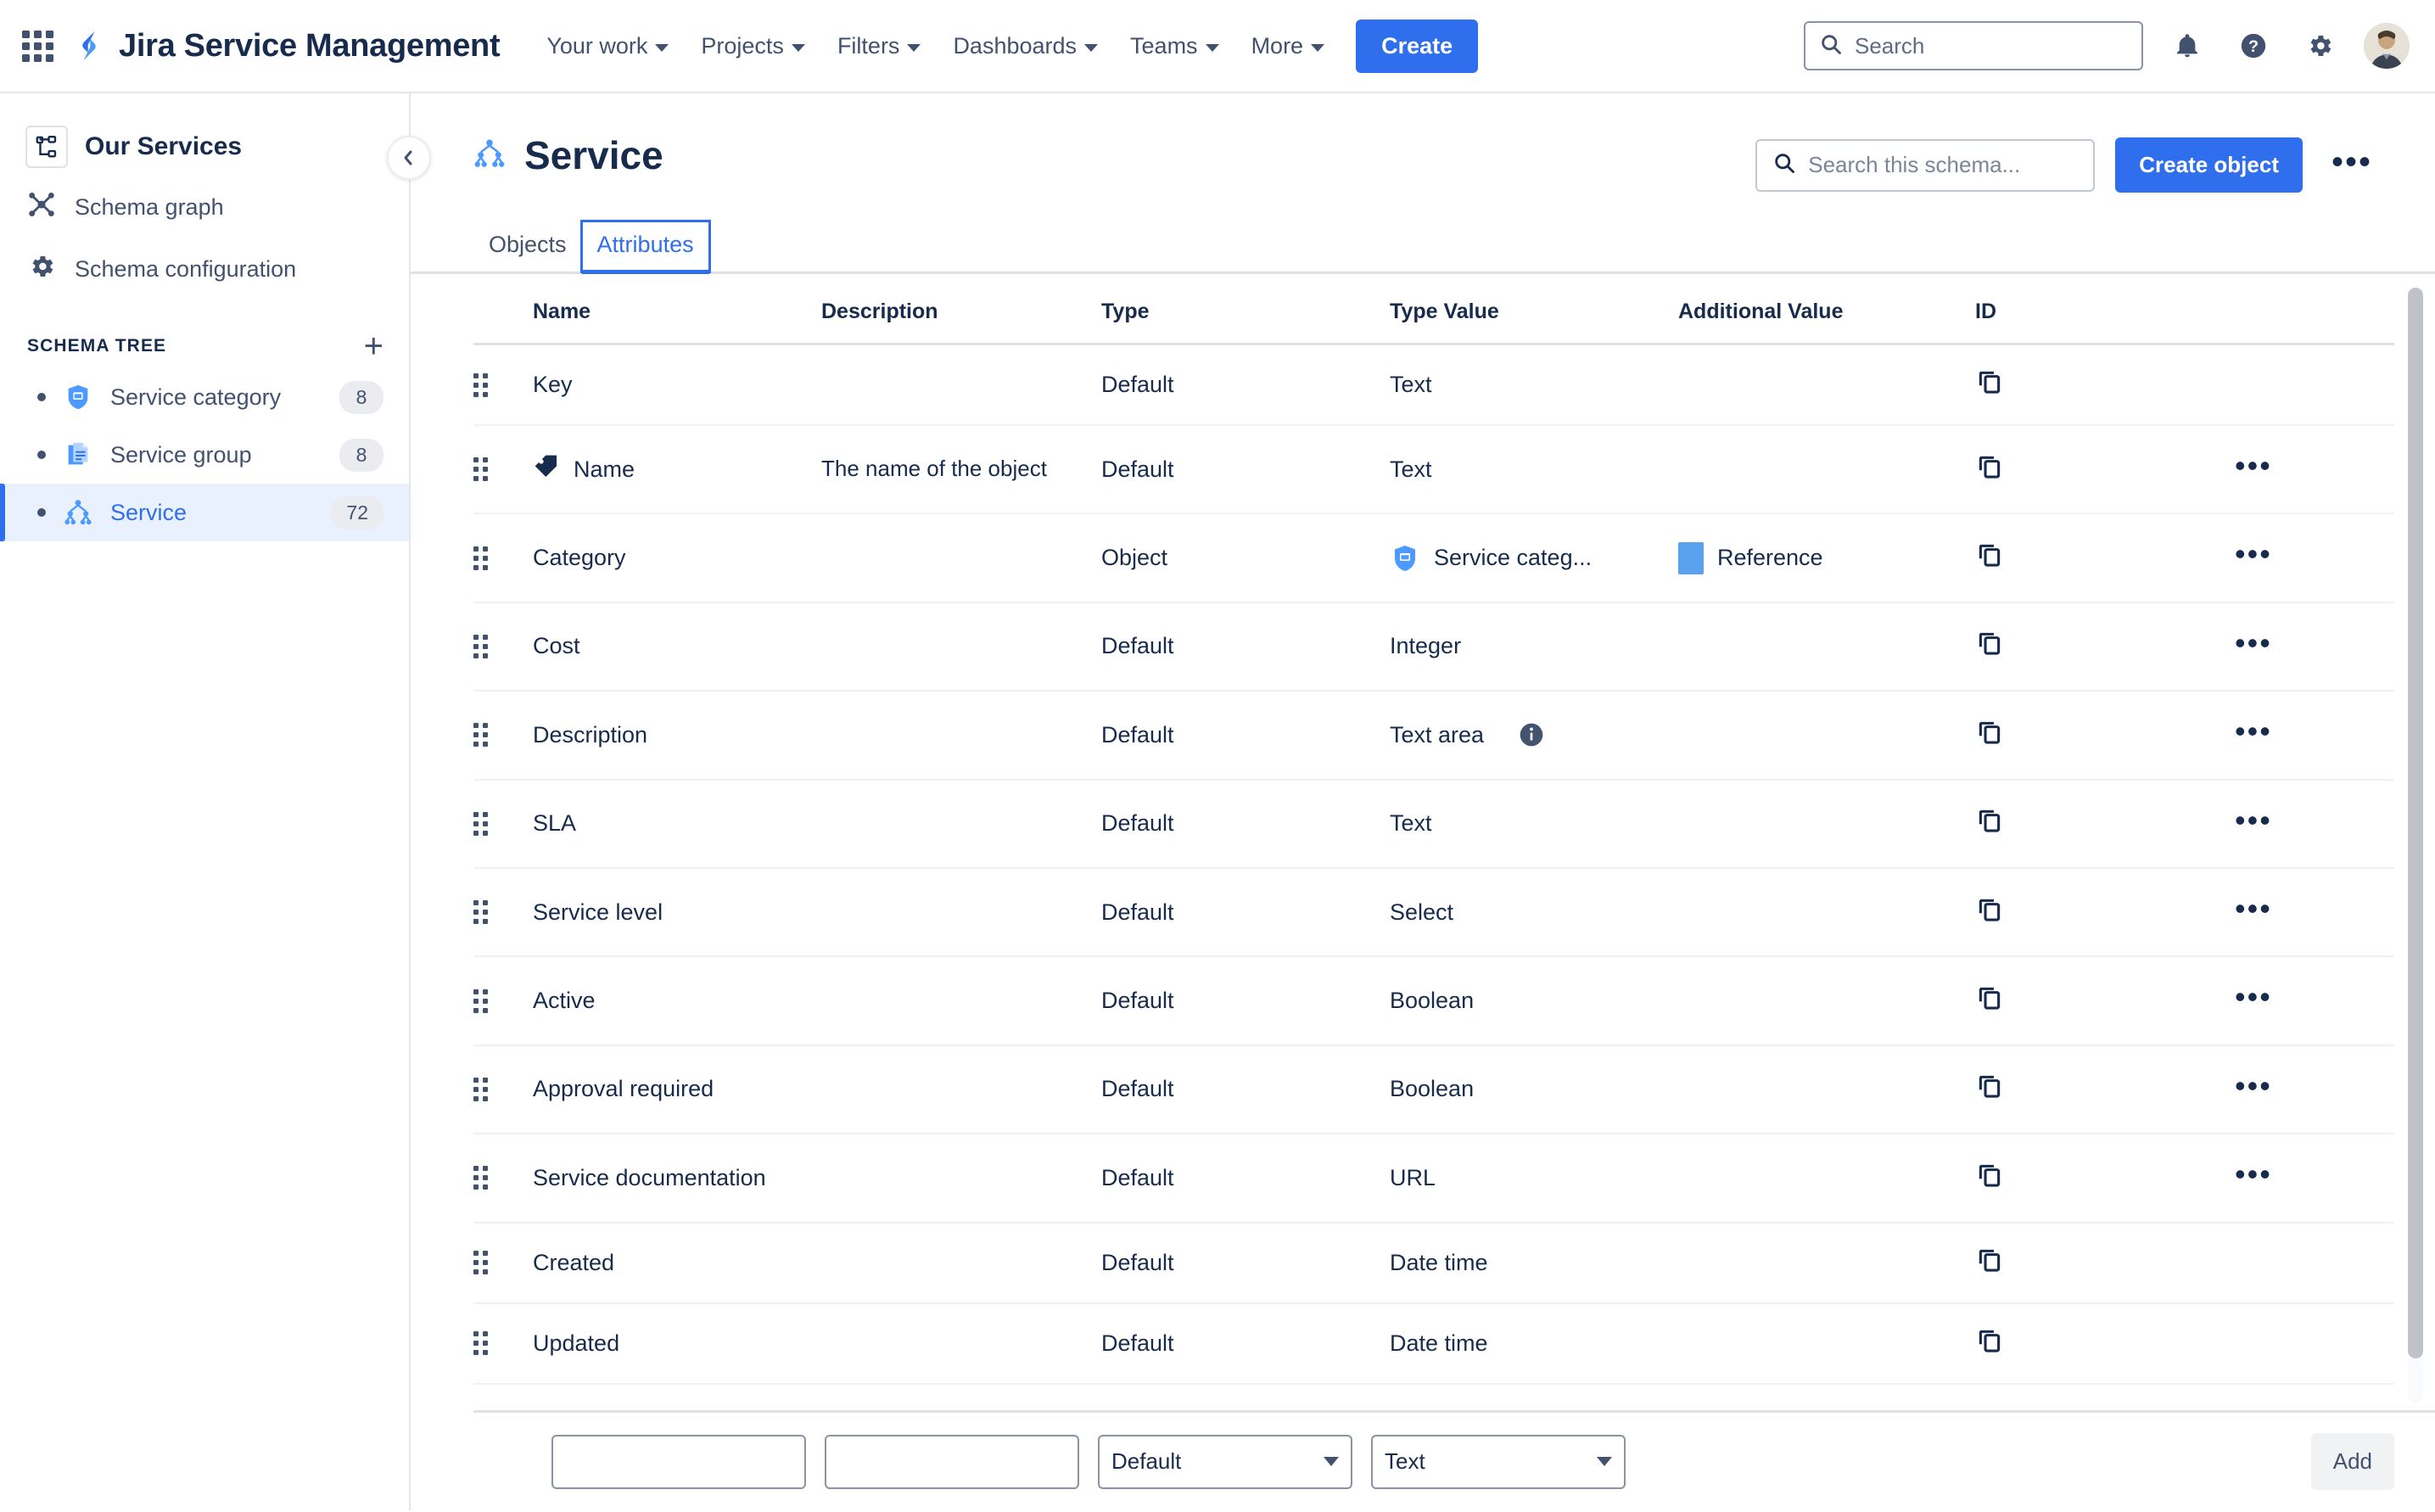  What do you see at coordinates (2253, 46) in the screenshot?
I see `help-icon: ?` at bounding box center [2253, 46].